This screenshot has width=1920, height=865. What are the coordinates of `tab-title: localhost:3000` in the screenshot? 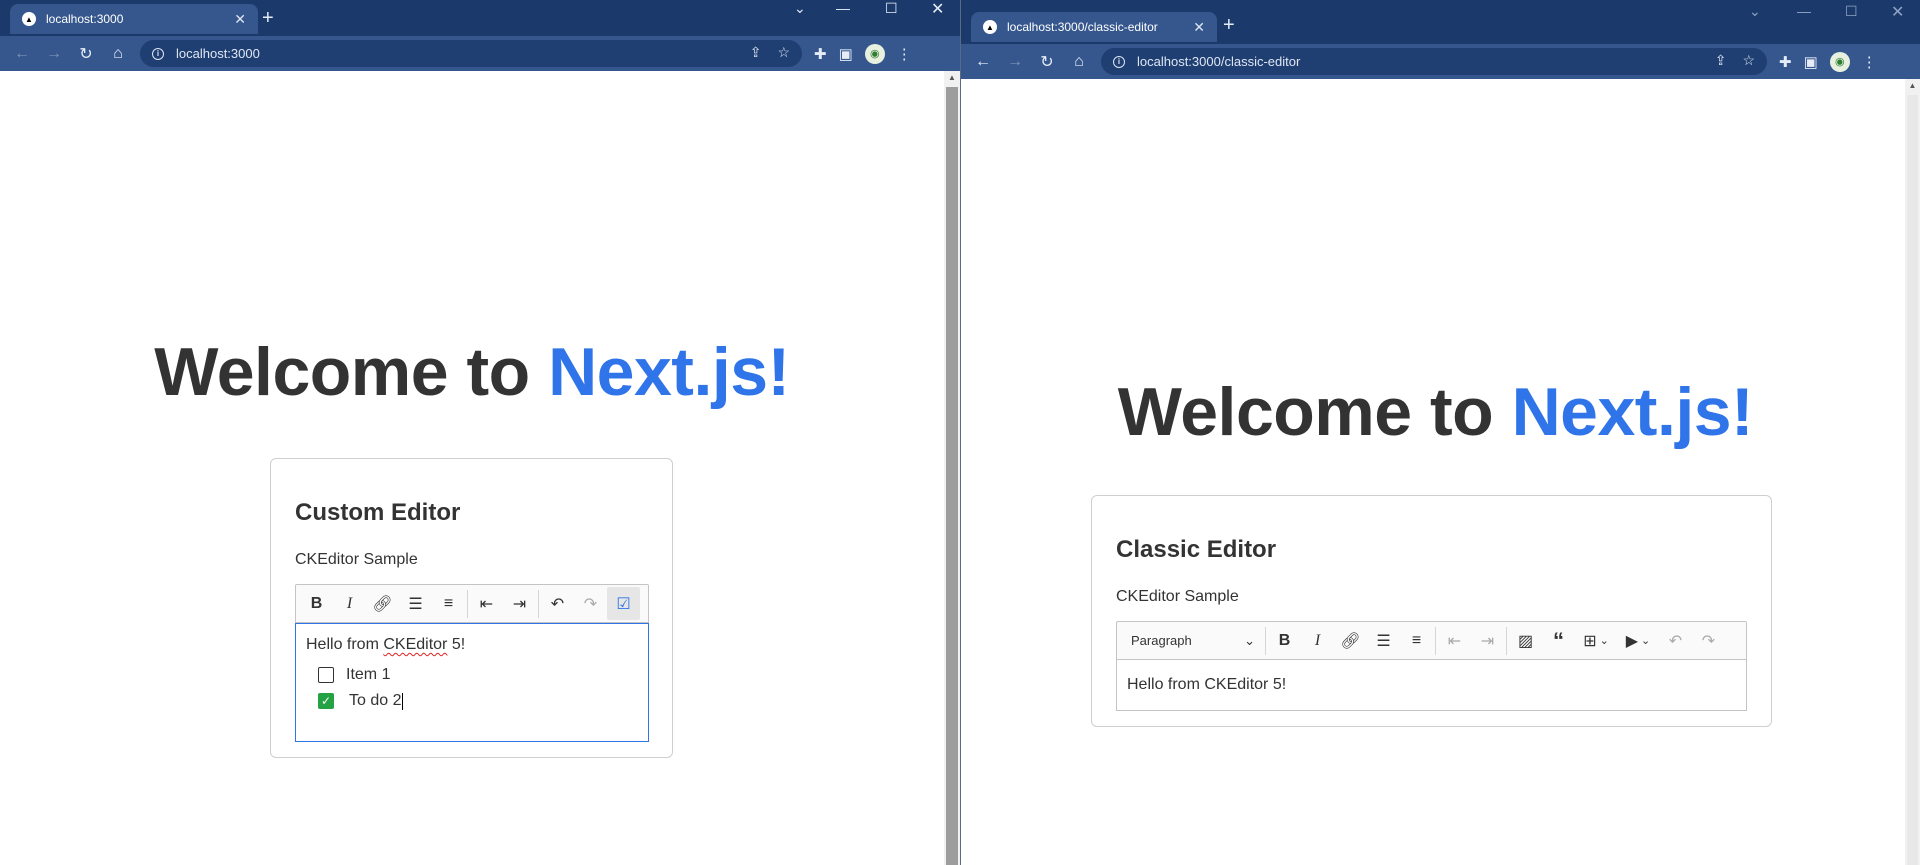 It's located at (85, 19).